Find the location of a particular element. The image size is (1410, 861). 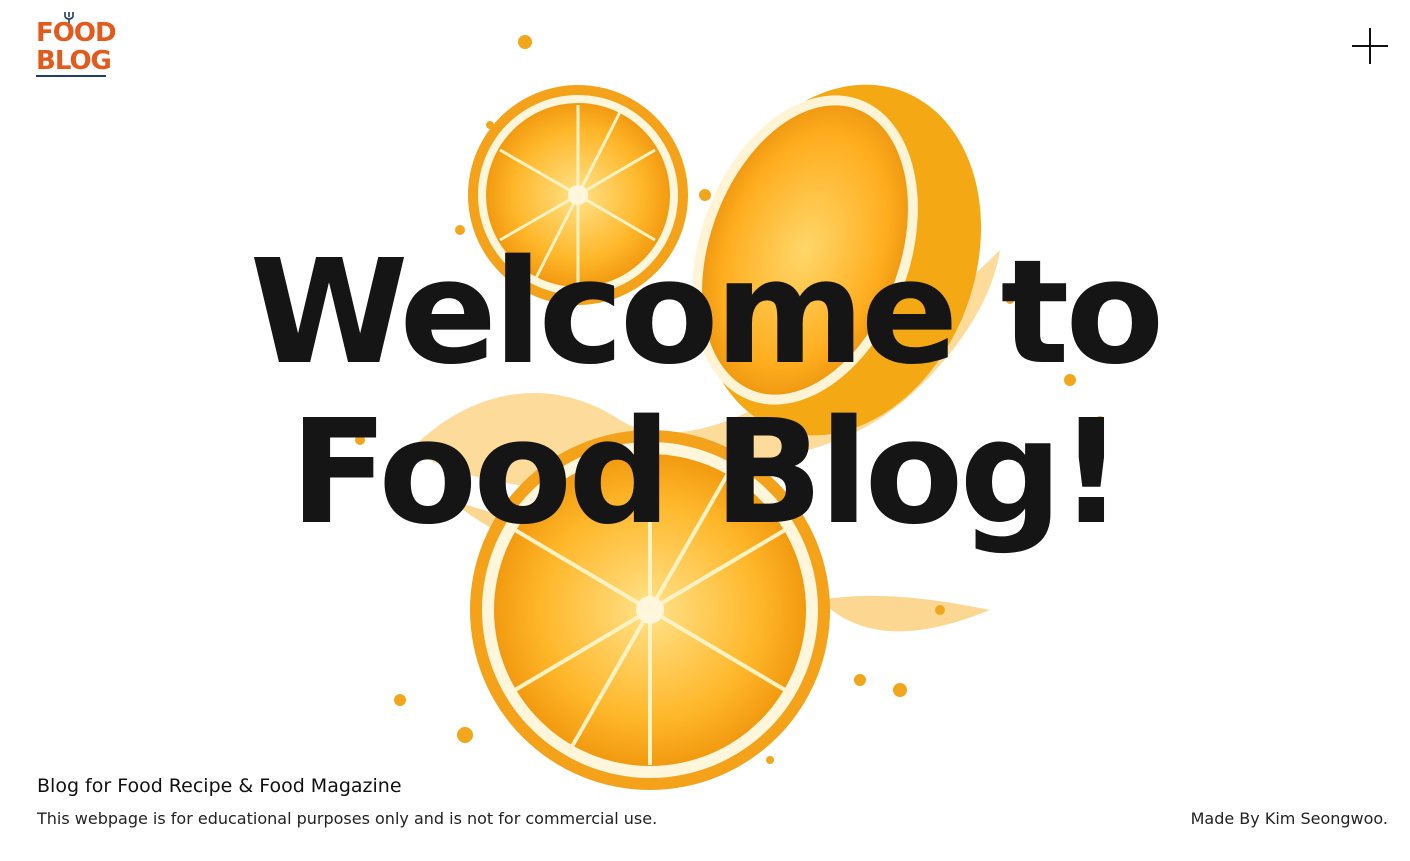

hero-title-line2: Food Blog! is located at coordinates (706, 472).